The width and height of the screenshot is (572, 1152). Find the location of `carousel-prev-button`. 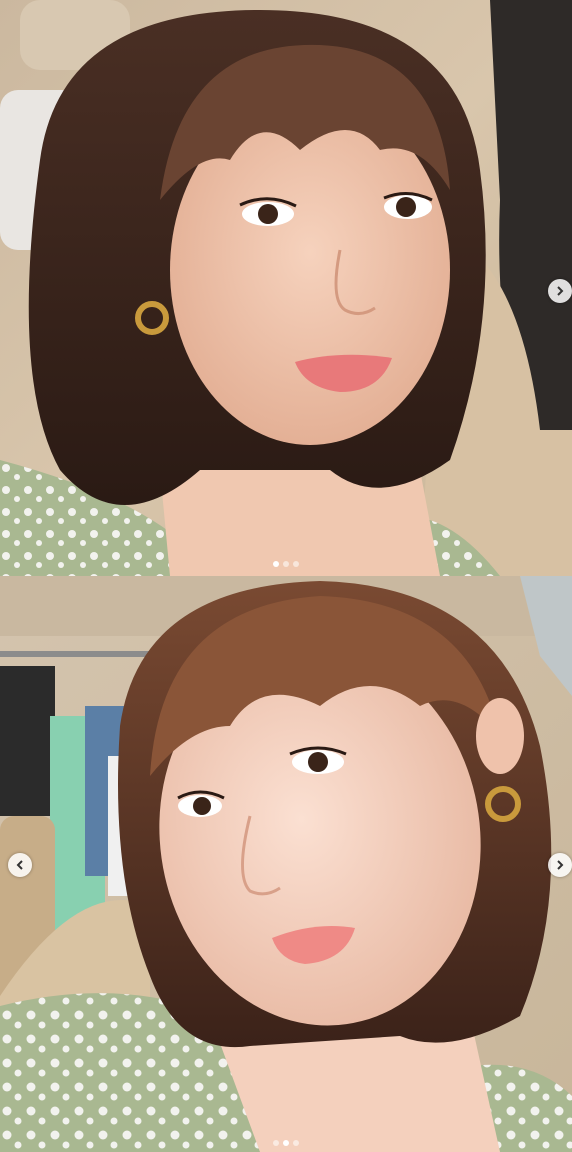

carousel-prev-button is located at coordinates (20, 865).